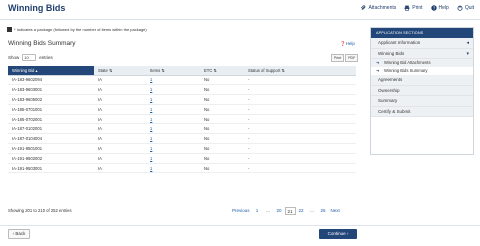  I want to click on pagination-previous: Previous, so click(241, 211).